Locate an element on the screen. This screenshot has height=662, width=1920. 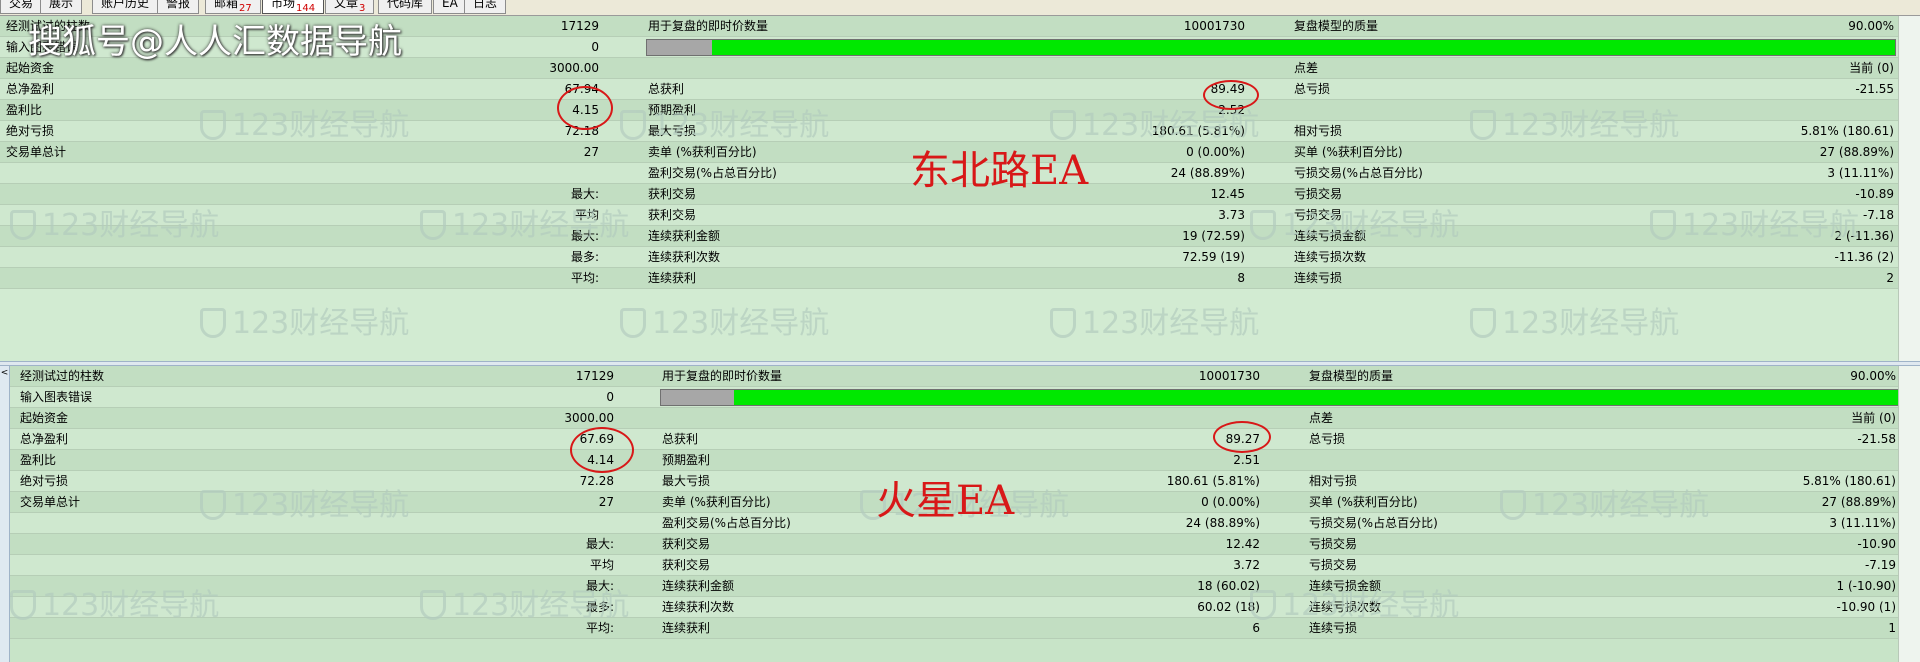
metric-label: 起始资金 is located at coordinates (44, 418).